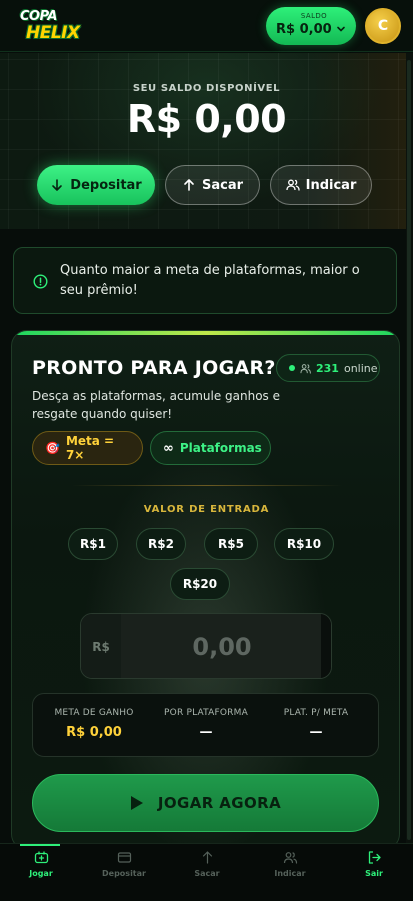  What do you see at coordinates (101, 646) in the screenshot?
I see `currency-prefix: R$` at bounding box center [101, 646].